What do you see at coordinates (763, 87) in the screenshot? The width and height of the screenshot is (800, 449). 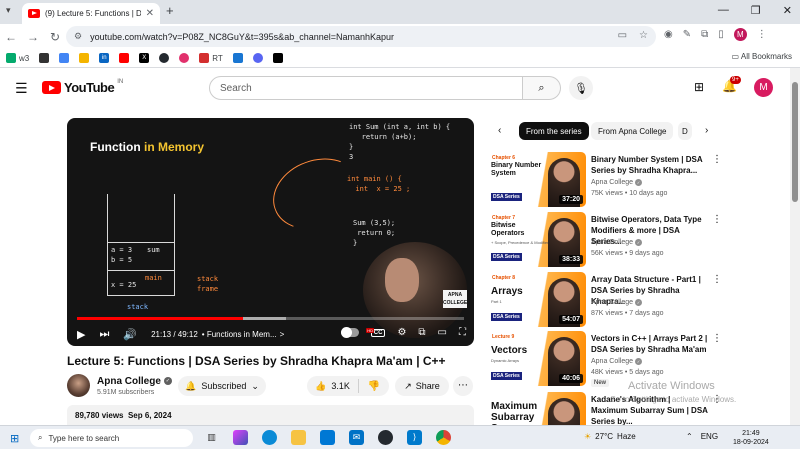 I see `account-avatar: M` at bounding box center [763, 87].